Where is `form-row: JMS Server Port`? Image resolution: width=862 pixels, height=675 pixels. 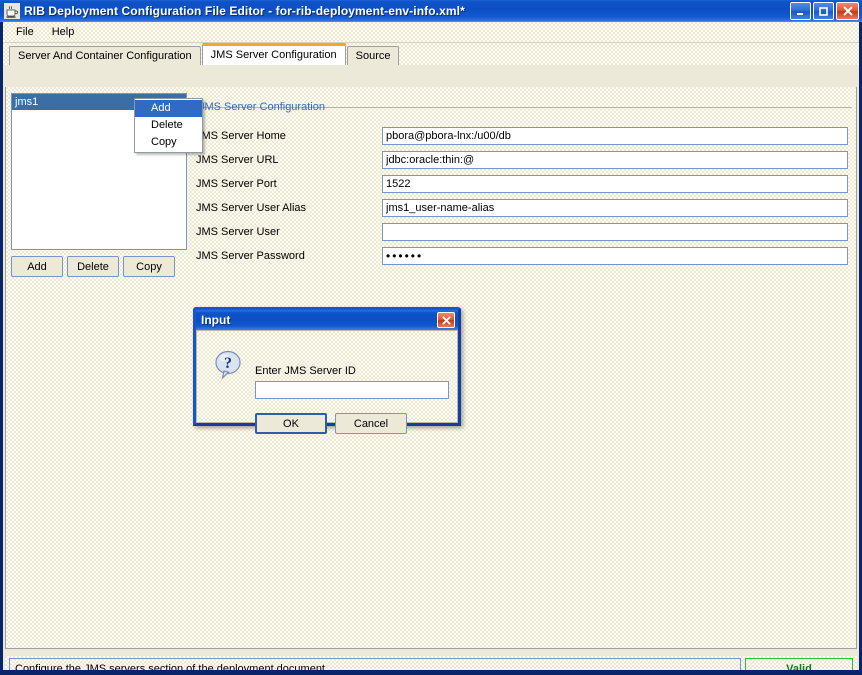 form-row: JMS Server Port is located at coordinates (522, 184).